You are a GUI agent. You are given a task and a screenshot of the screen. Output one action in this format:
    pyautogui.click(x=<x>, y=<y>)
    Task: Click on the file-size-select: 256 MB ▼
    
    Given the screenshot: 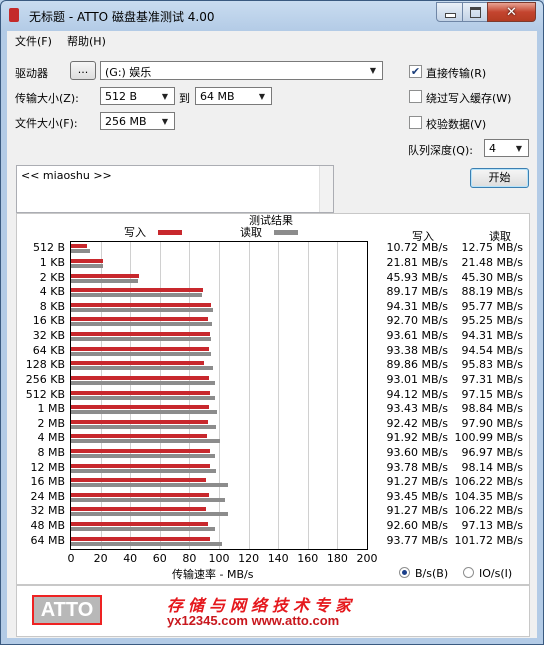 What is the action you would take?
    pyautogui.click(x=137, y=121)
    